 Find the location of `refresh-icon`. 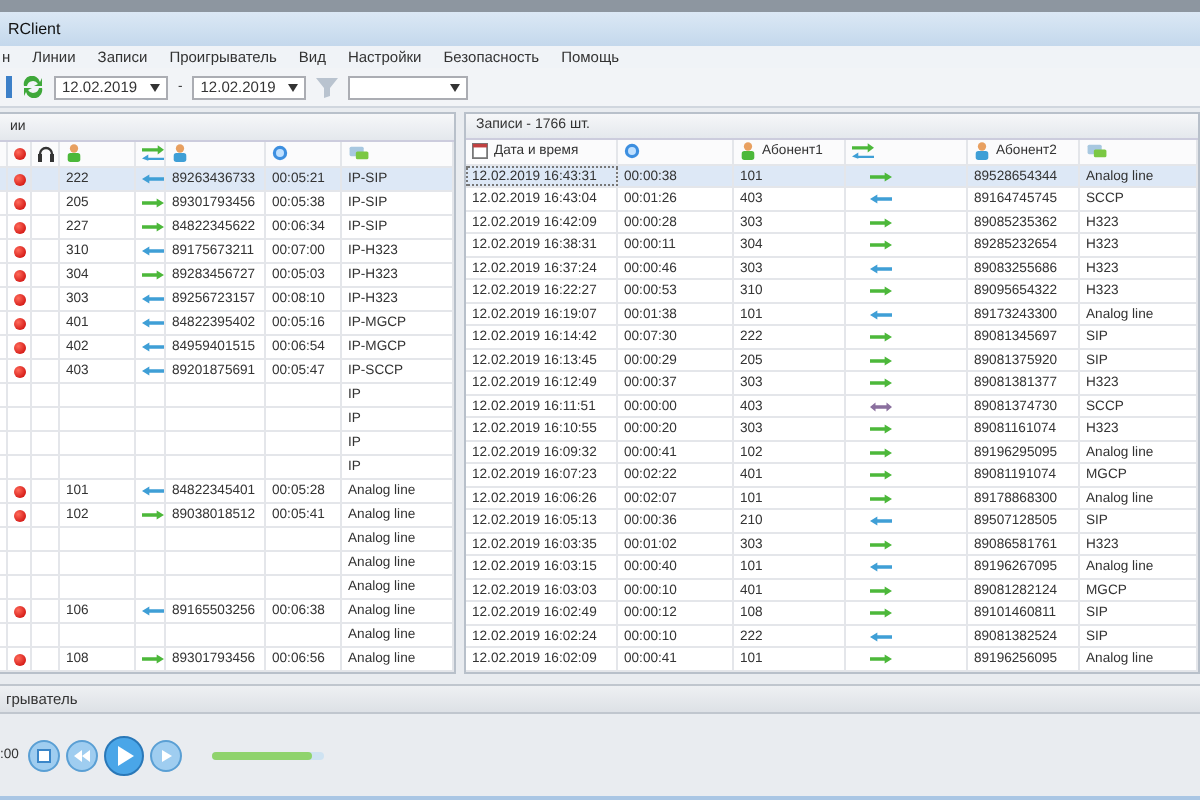

refresh-icon is located at coordinates (33, 87).